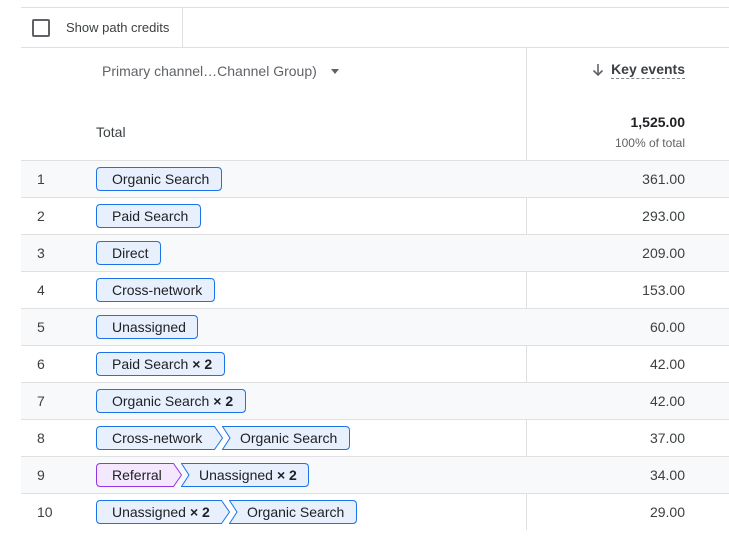 This screenshot has width=729, height=544. What do you see at coordinates (41, 438) in the screenshot?
I see `row-number: 8` at bounding box center [41, 438].